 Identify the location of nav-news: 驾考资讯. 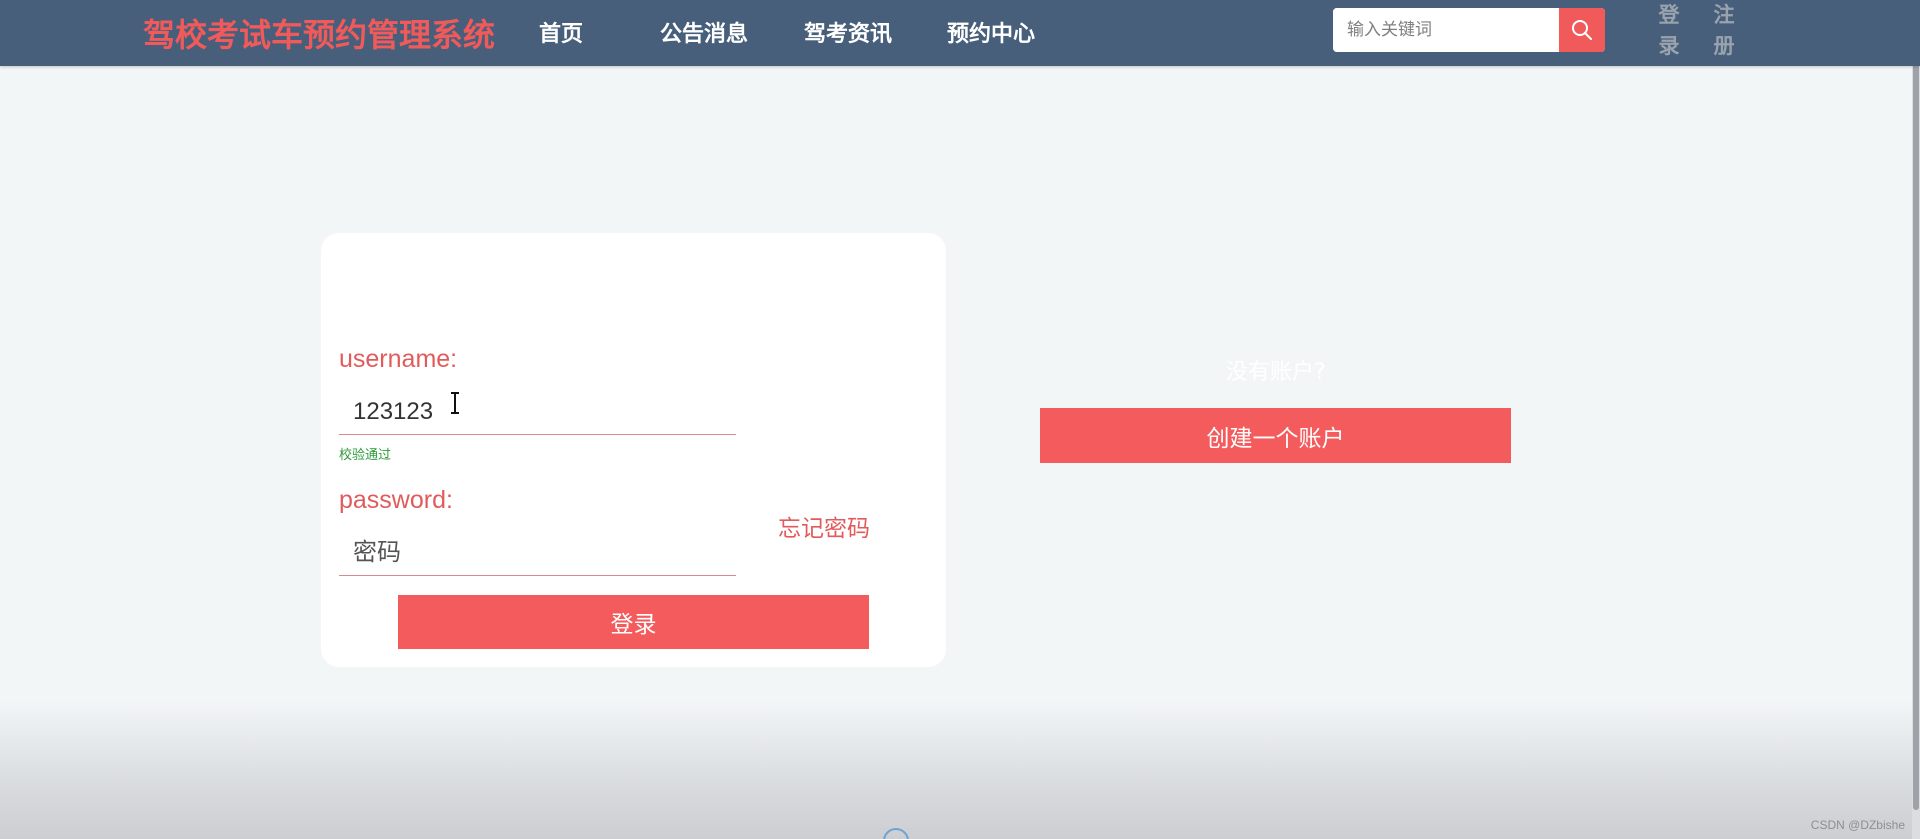
(848, 32).